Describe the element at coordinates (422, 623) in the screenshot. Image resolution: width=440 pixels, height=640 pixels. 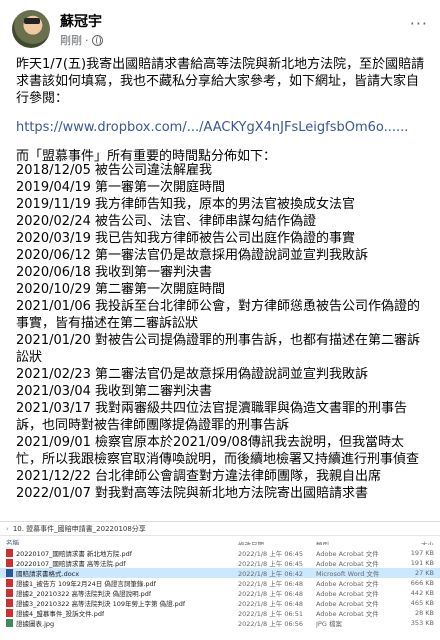
I see `file-size: 353 KB` at that location.